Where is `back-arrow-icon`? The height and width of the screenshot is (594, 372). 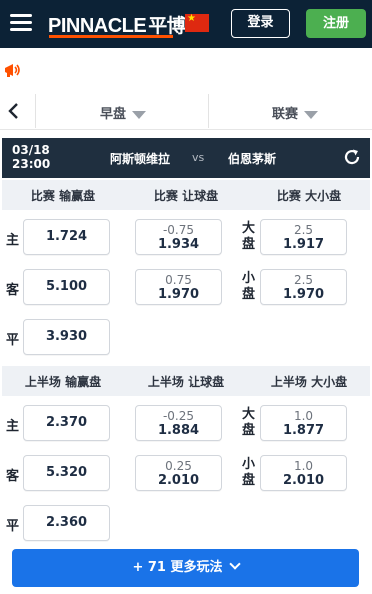 back-arrow-icon is located at coordinates (14, 111).